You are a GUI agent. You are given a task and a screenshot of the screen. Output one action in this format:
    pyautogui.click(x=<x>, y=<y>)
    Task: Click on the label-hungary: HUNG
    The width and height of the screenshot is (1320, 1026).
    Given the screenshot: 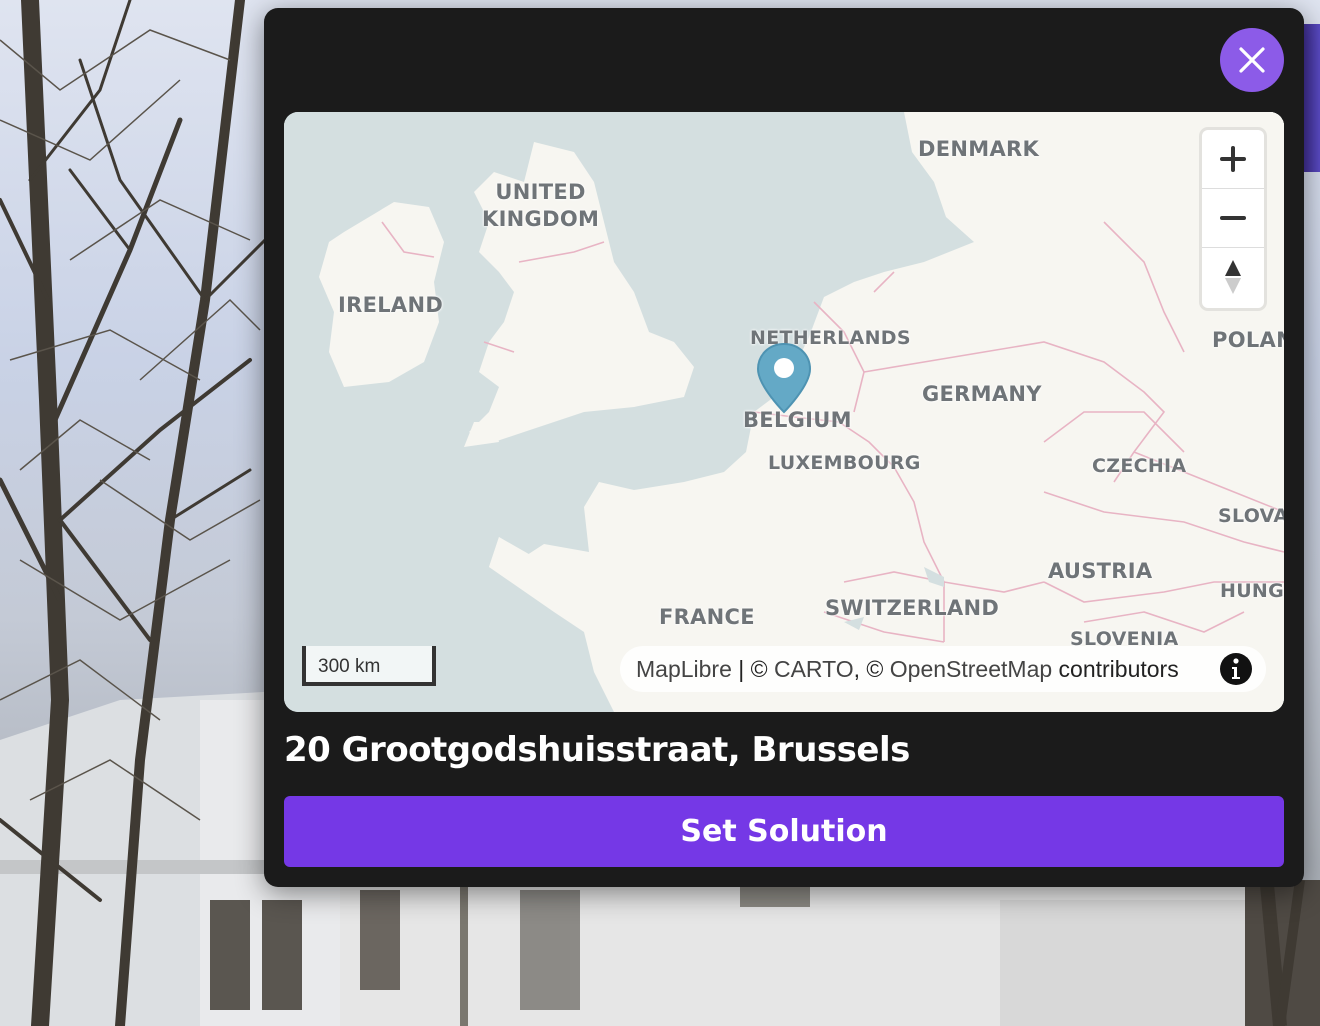 What is the action you would take?
    pyautogui.click(x=1252, y=591)
    